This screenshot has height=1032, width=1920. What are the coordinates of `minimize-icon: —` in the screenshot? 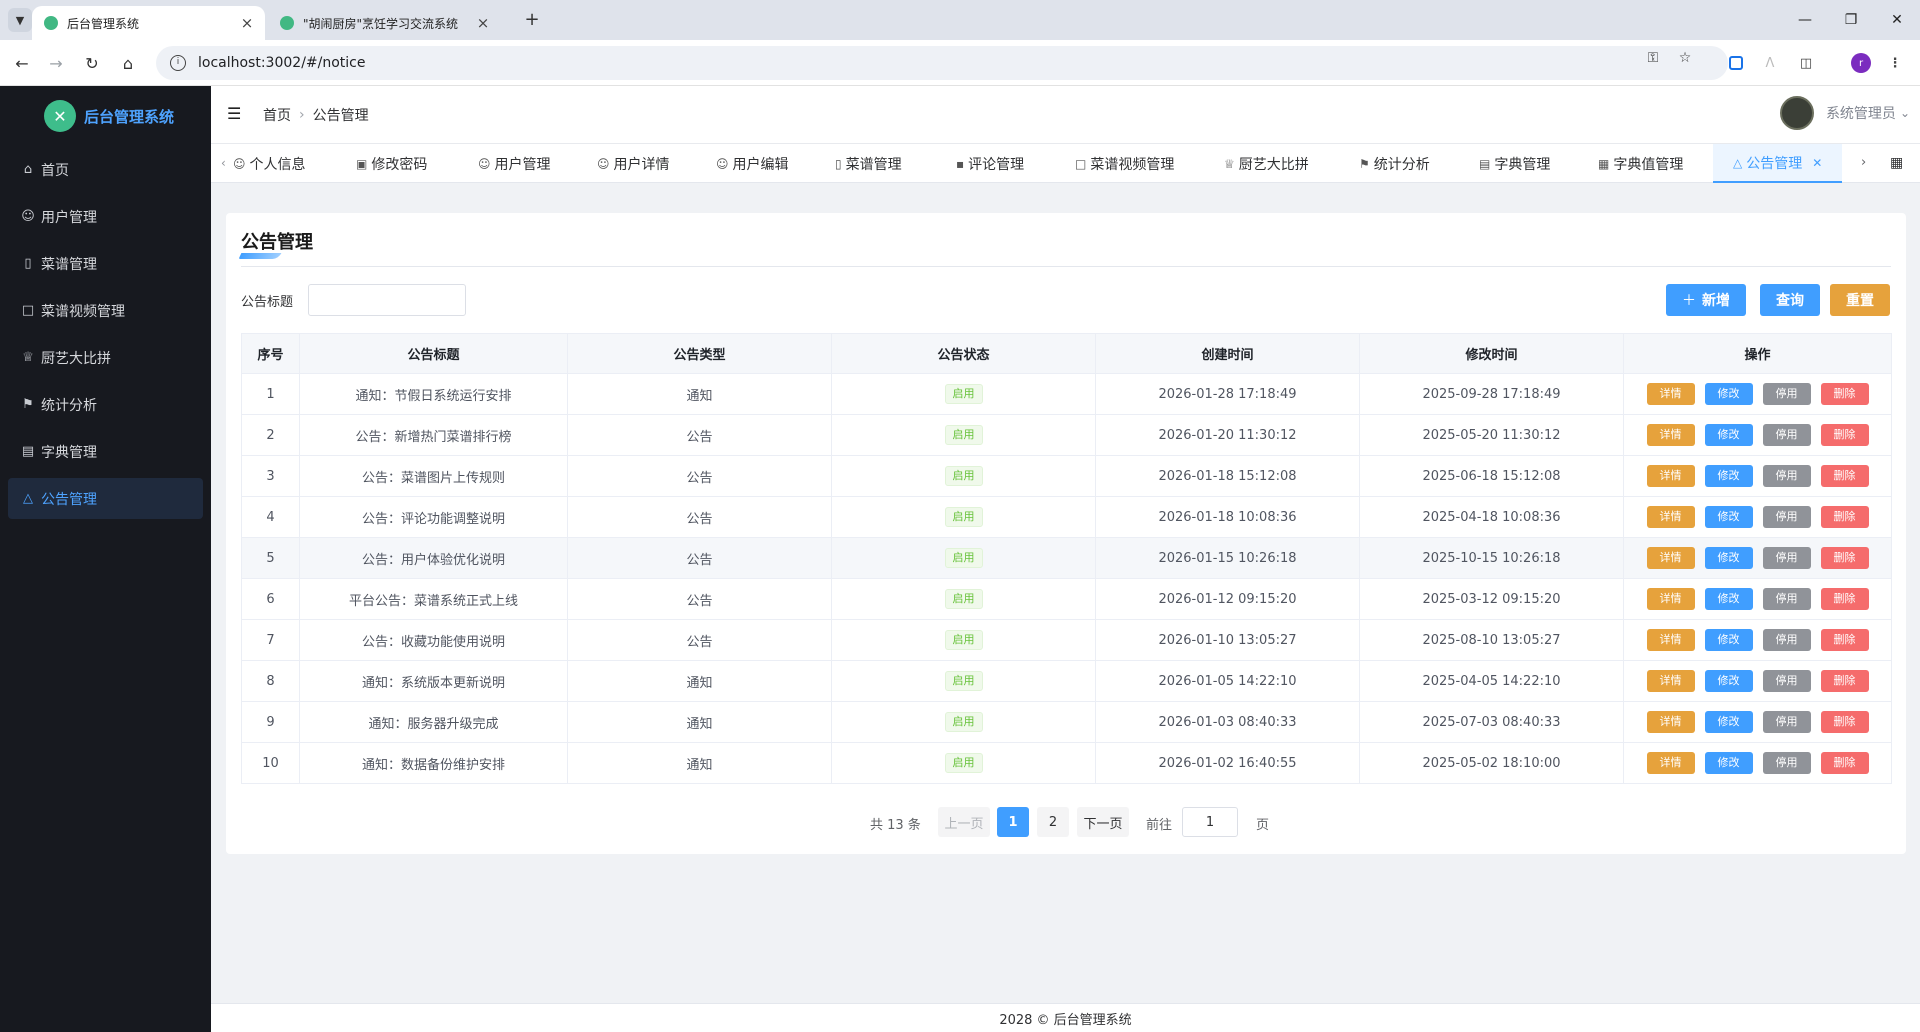 It's located at (1805, 20).